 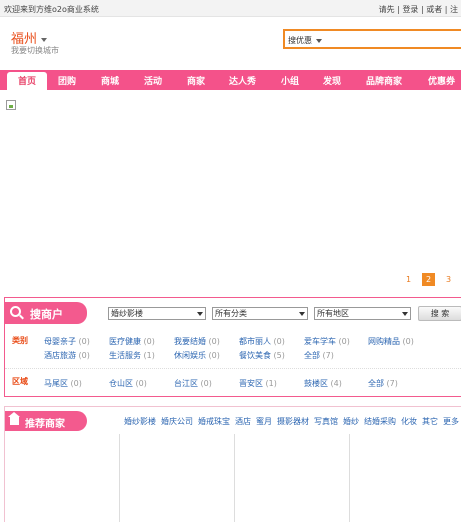 I want to click on category-filter-select: 婚纱影楼, so click(x=157, y=313).